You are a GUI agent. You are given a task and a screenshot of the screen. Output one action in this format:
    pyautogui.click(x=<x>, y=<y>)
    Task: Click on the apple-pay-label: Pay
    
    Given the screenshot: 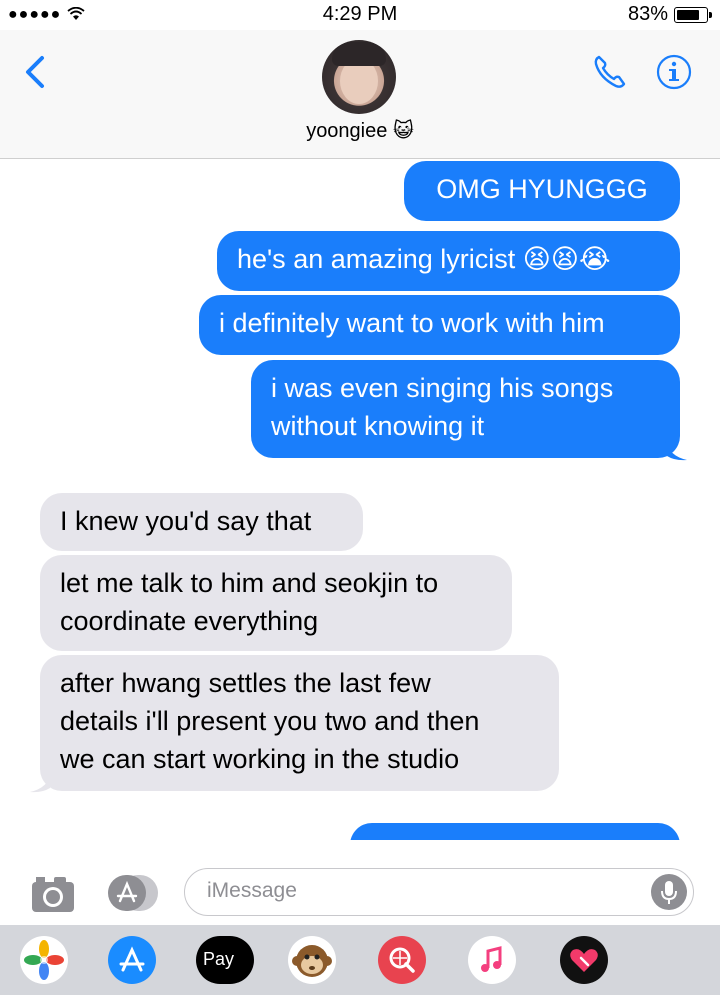 What is the action you would take?
    pyautogui.click(x=219, y=959)
    